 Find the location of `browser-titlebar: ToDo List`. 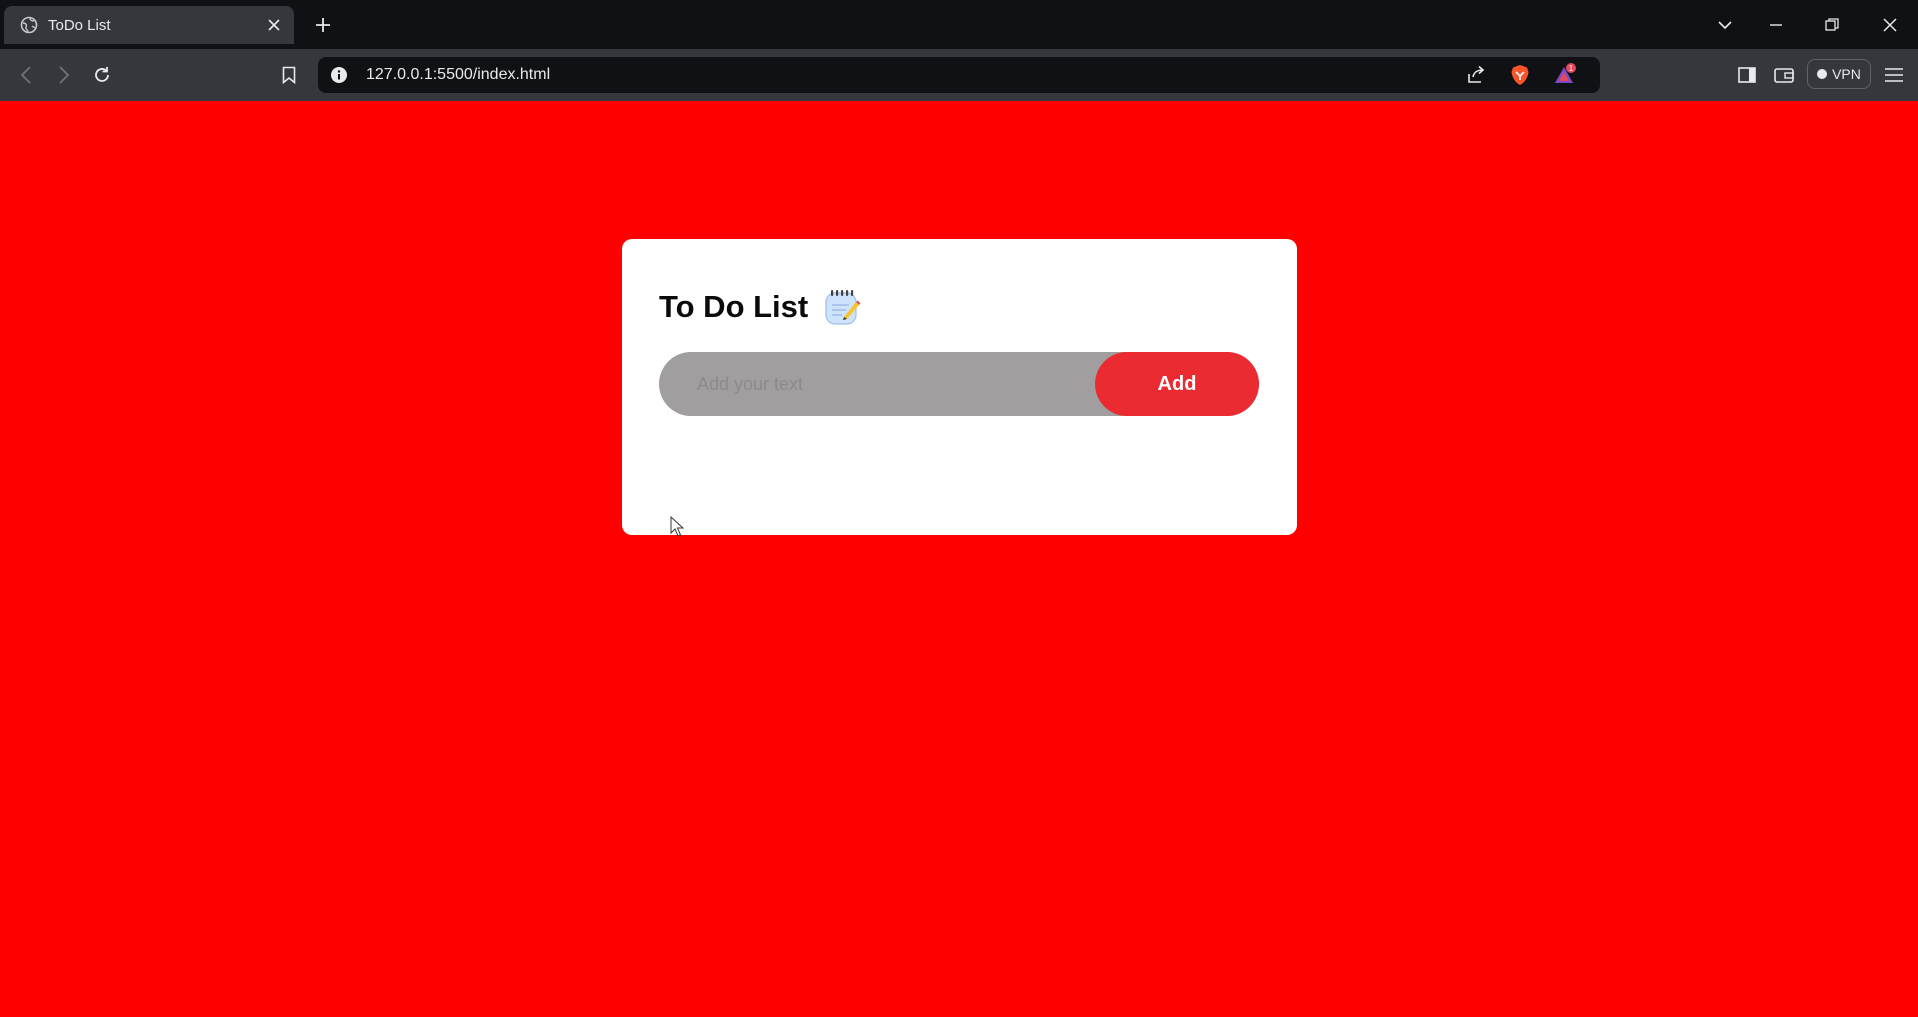

browser-titlebar: ToDo List is located at coordinates (959, 24).